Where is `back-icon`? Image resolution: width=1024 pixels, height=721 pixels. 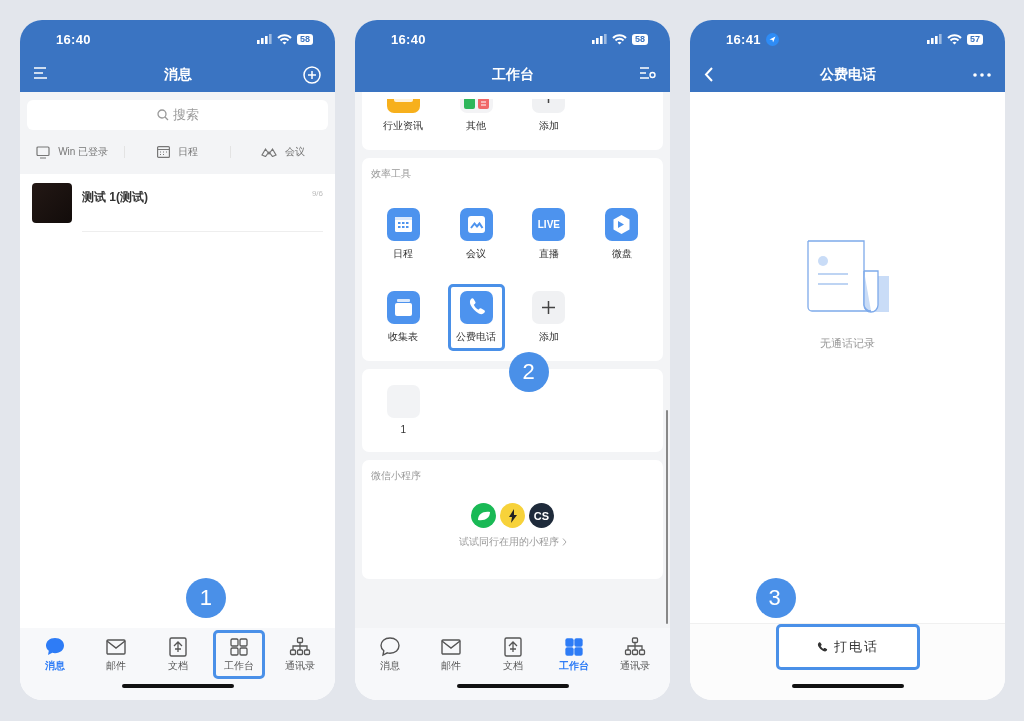
back-icon is located at coordinates (708, 74).